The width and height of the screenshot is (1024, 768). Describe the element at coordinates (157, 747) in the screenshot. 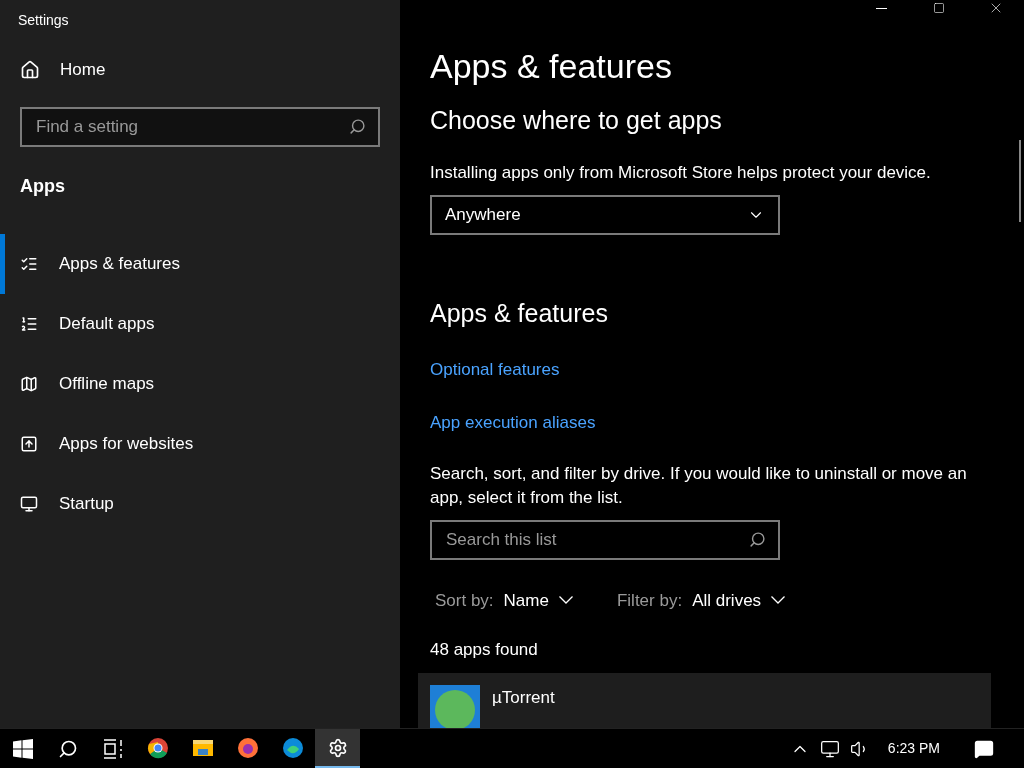

I see `browser-icon` at that location.